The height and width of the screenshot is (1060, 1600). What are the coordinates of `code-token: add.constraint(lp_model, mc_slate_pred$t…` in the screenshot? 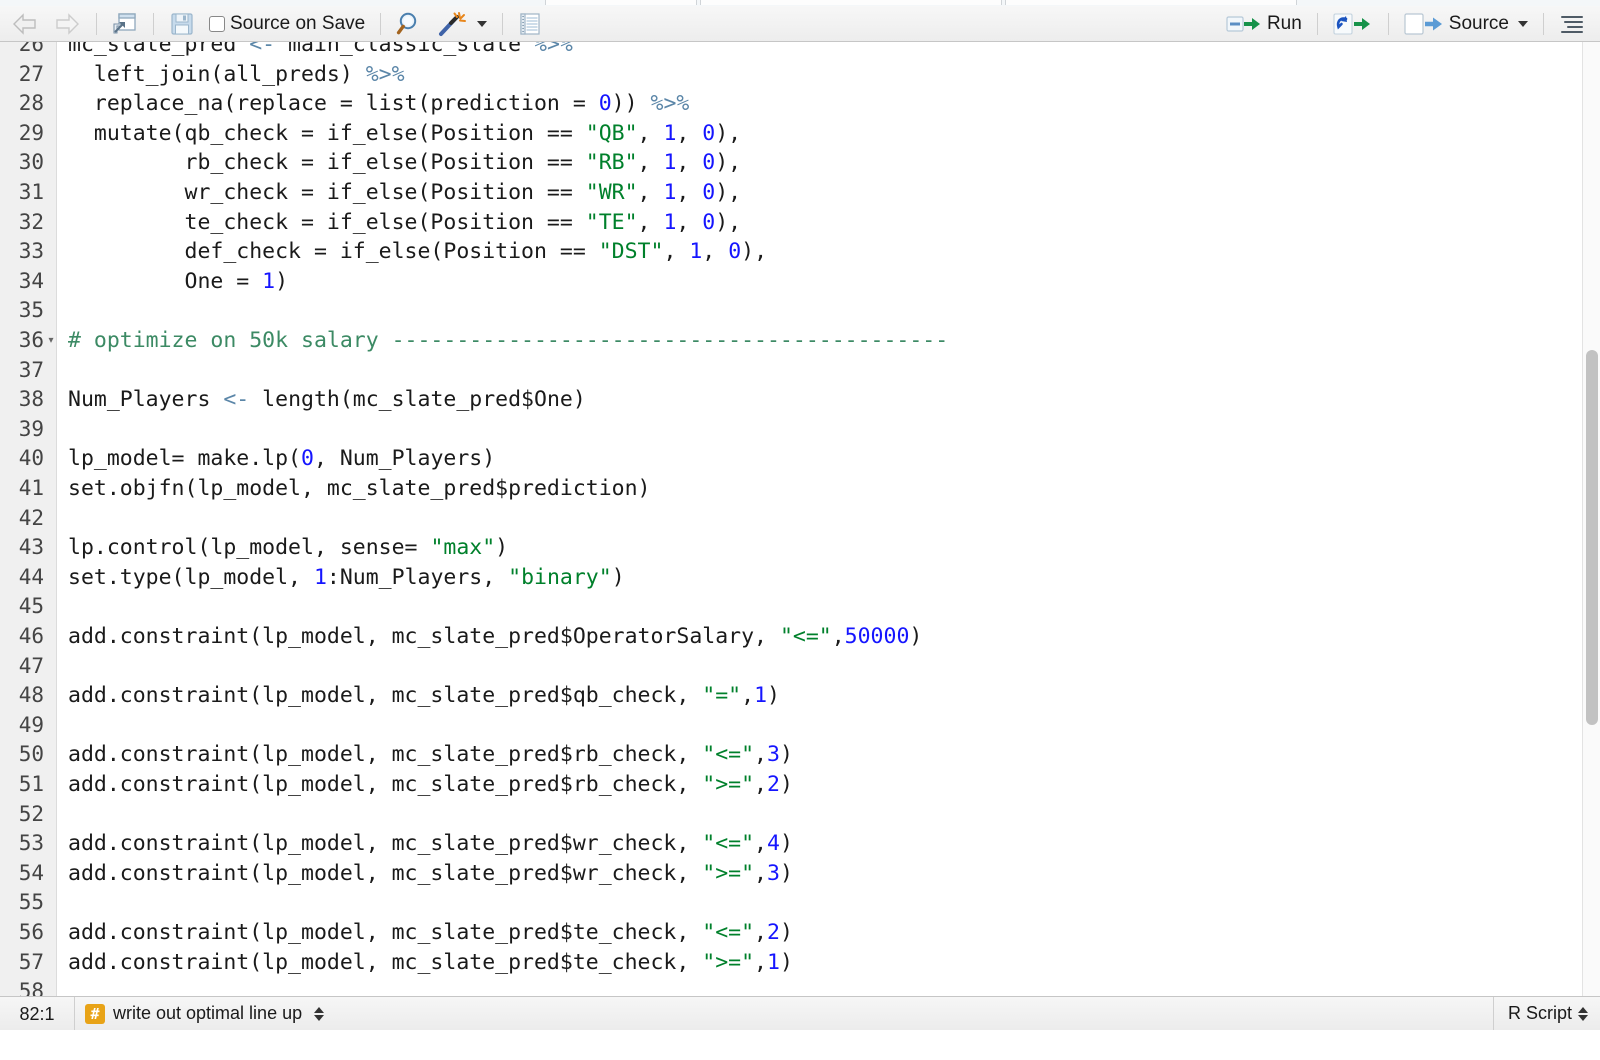 It's located at (385, 932).